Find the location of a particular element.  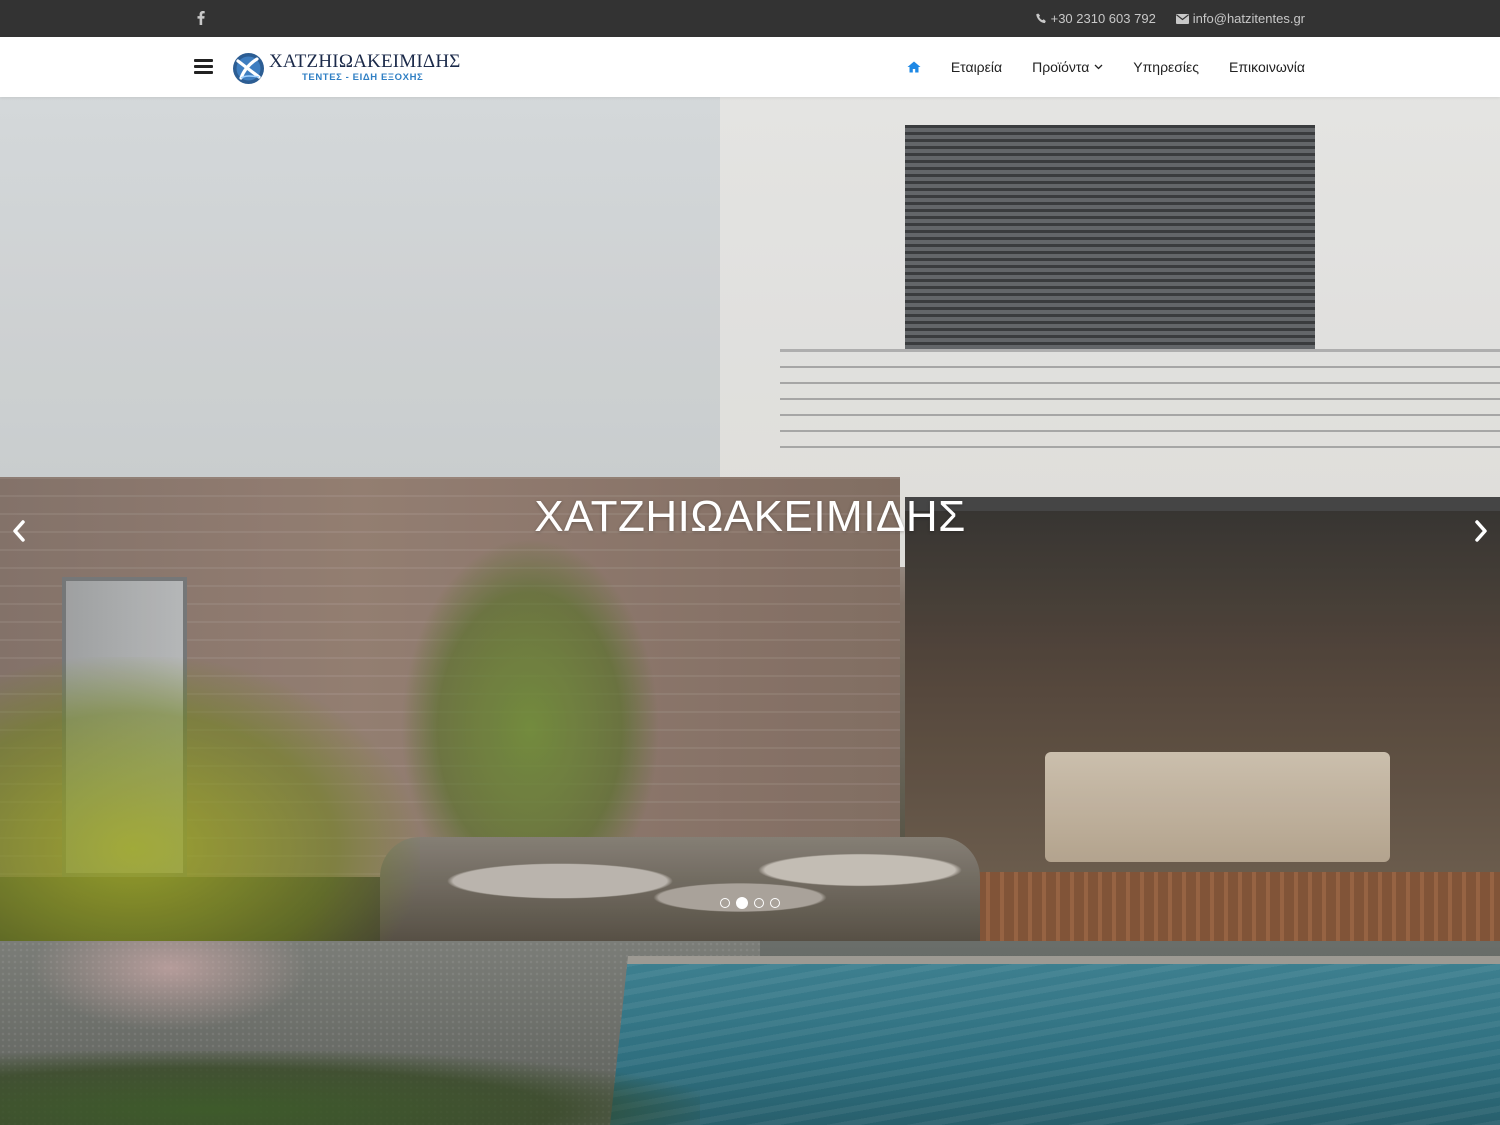

email-address: info@hatzitentes.gr is located at coordinates (1248, 18).